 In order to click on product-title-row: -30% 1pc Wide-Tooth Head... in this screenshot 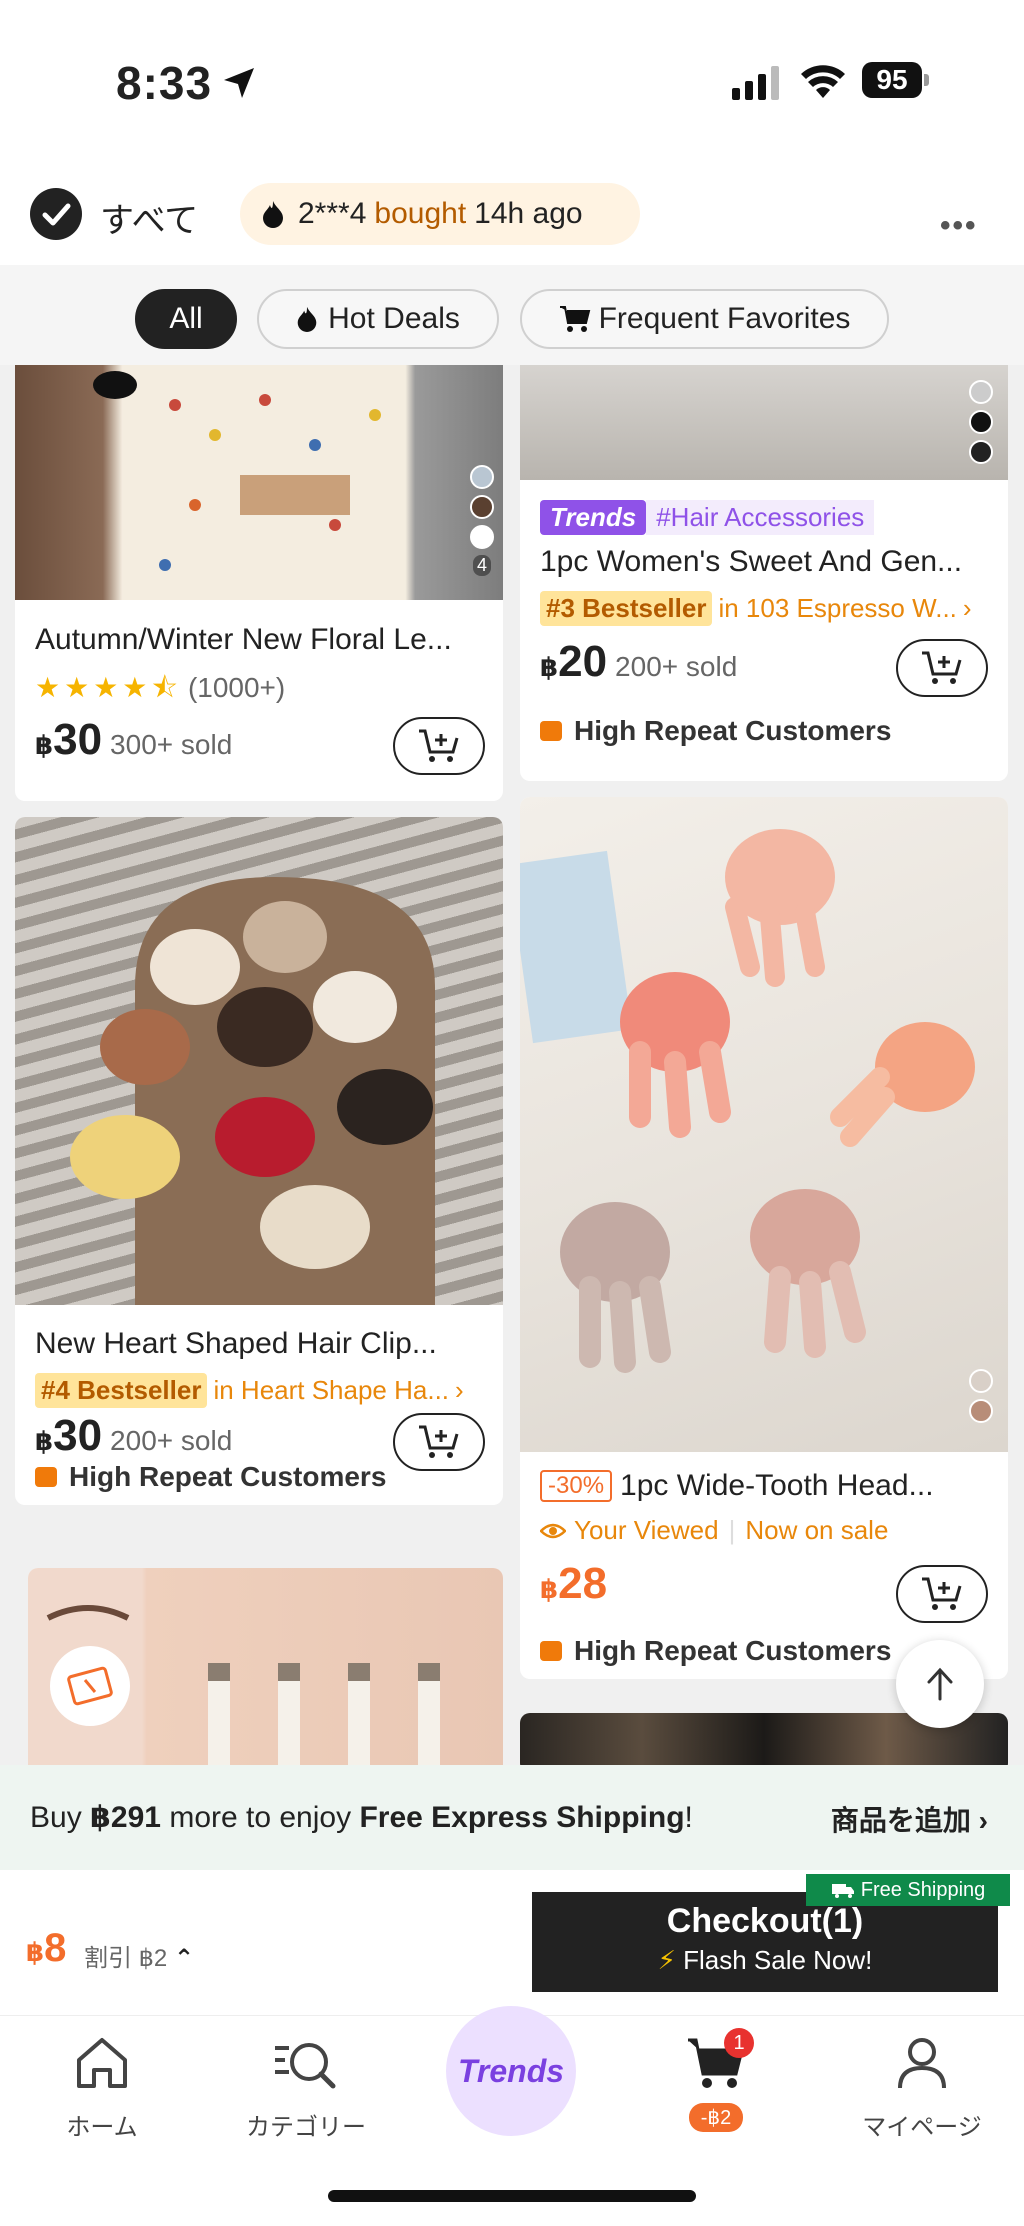, I will do `click(765, 1486)`.